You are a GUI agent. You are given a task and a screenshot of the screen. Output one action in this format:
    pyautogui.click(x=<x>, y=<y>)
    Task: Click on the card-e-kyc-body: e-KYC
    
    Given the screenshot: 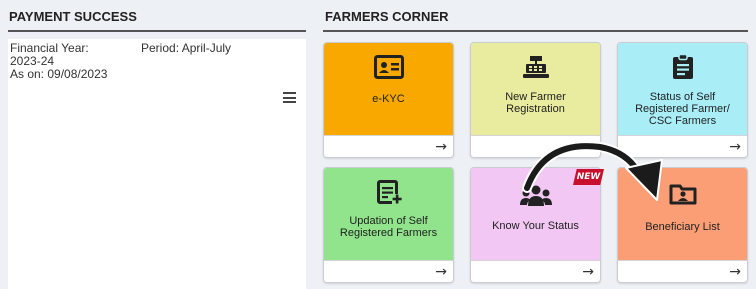 What is the action you would take?
    pyautogui.click(x=388, y=89)
    